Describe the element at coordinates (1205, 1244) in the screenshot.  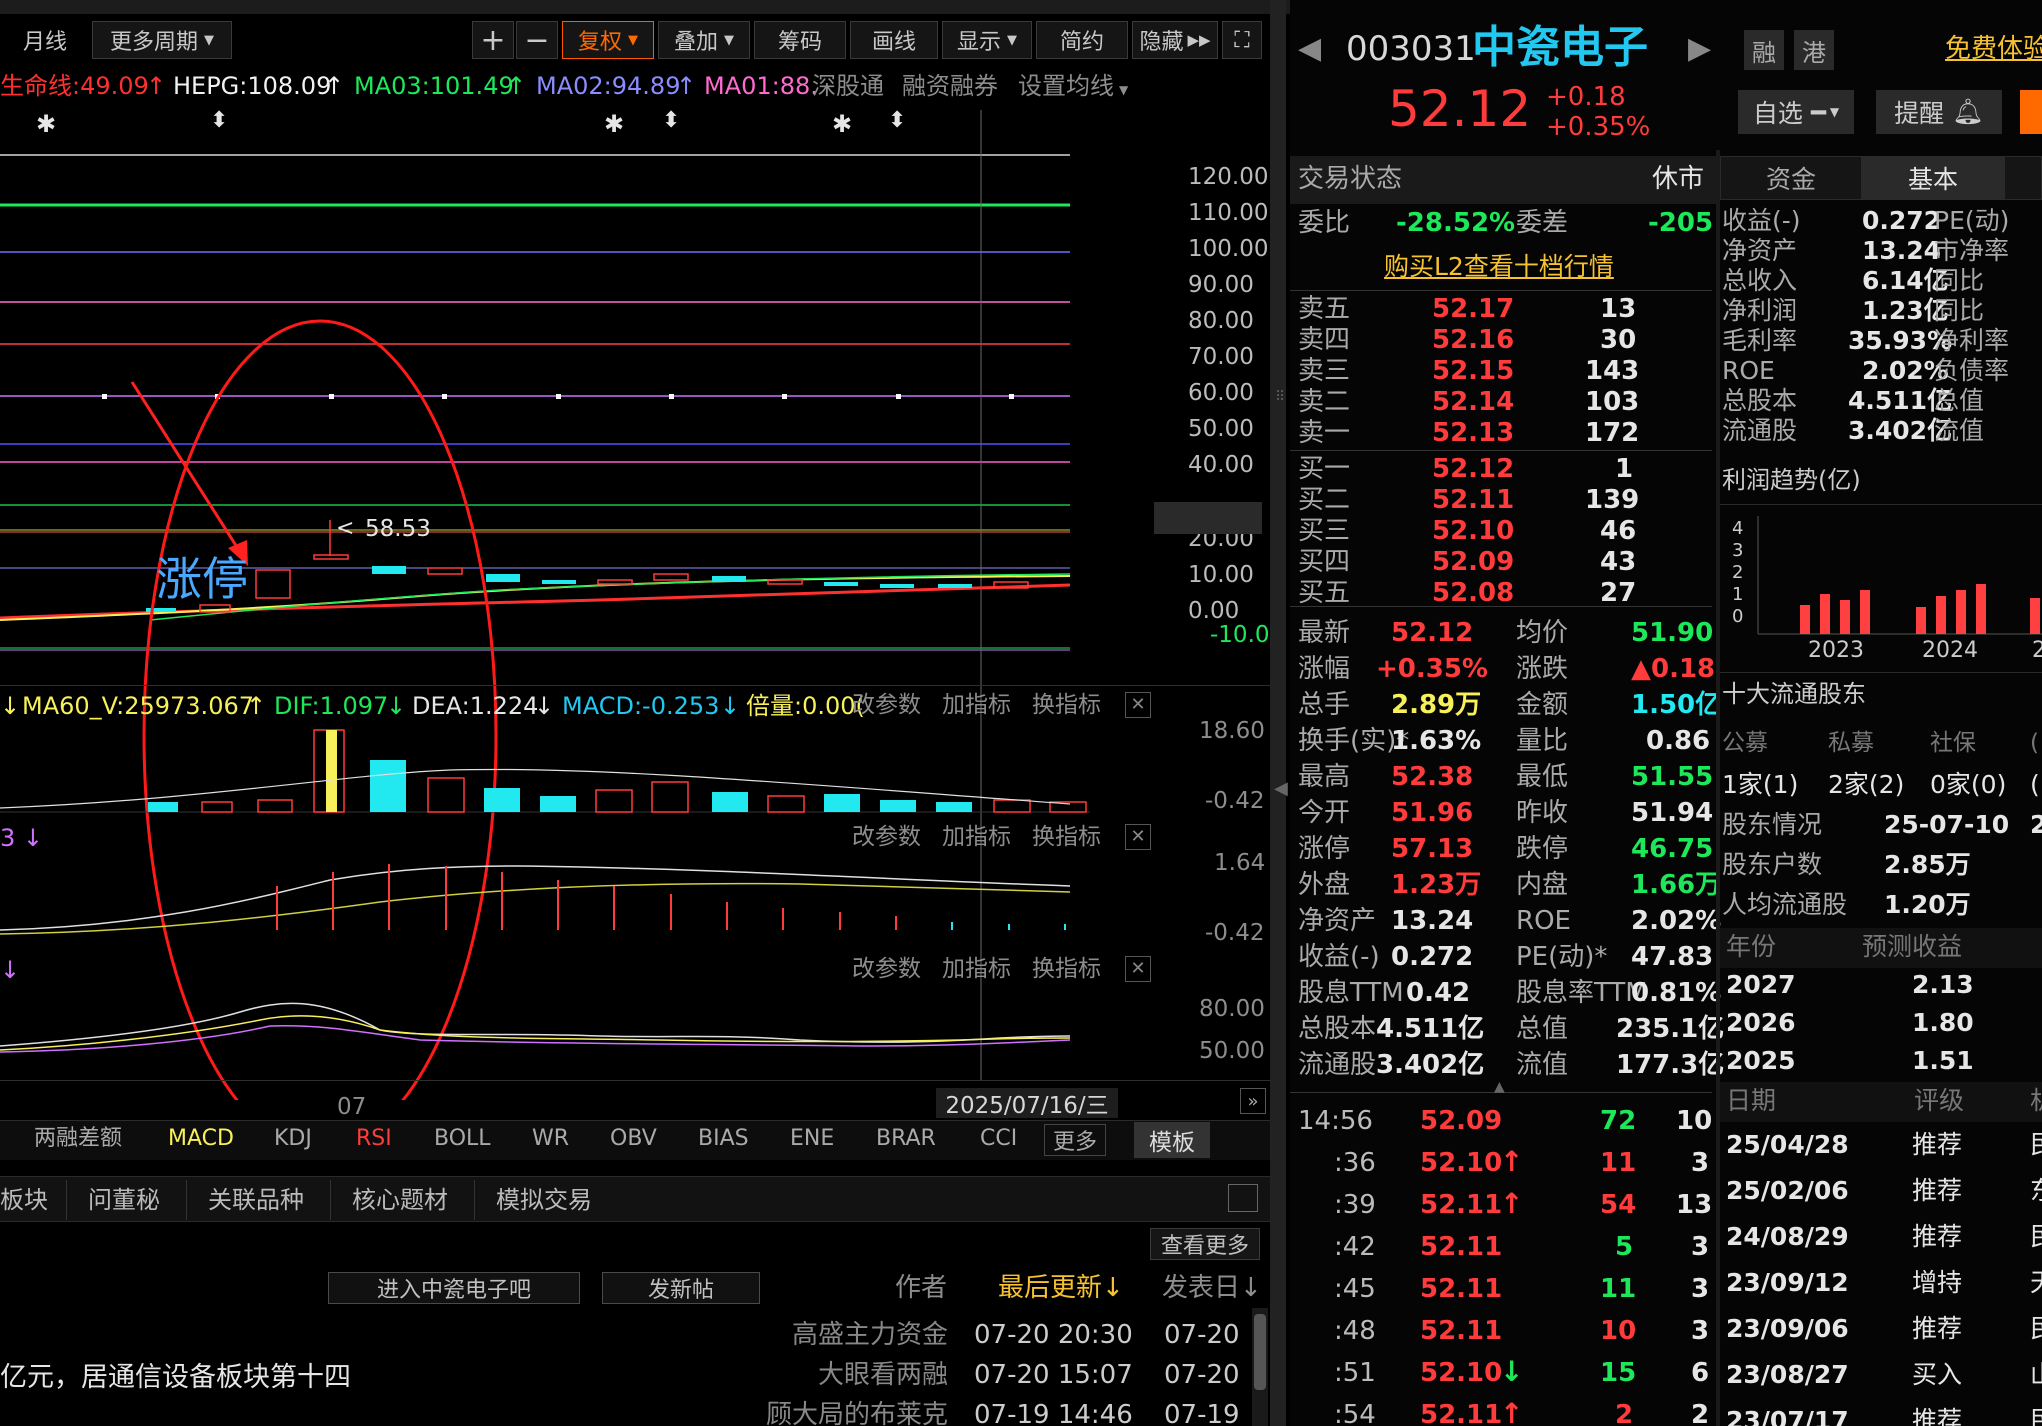
I see `view-more-button: 查看更多` at that location.